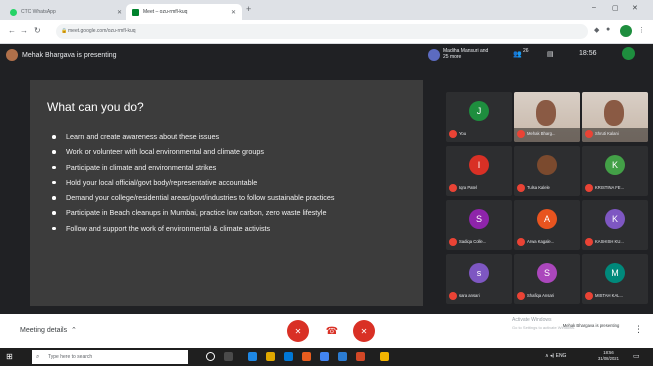 The height and width of the screenshot is (366, 653). Describe the element at coordinates (479, 273) in the screenshot. I see `participant-avatar: s` at that location.